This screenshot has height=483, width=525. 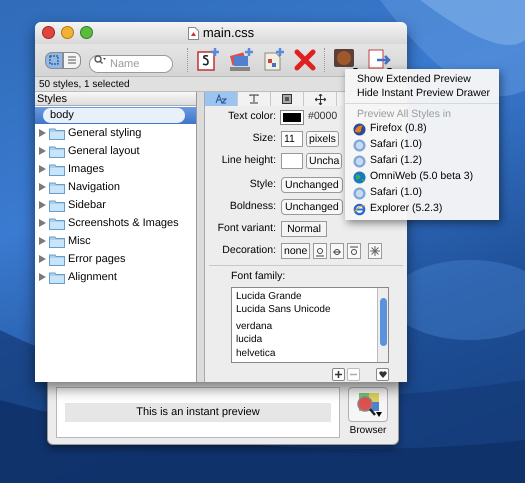 What do you see at coordinates (252, 206) in the screenshot?
I see `field-label: Boldness:` at bounding box center [252, 206].